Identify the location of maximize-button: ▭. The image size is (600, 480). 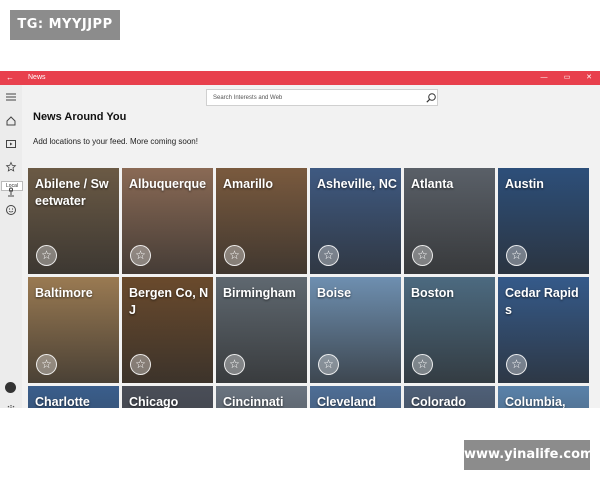
(567, 78).